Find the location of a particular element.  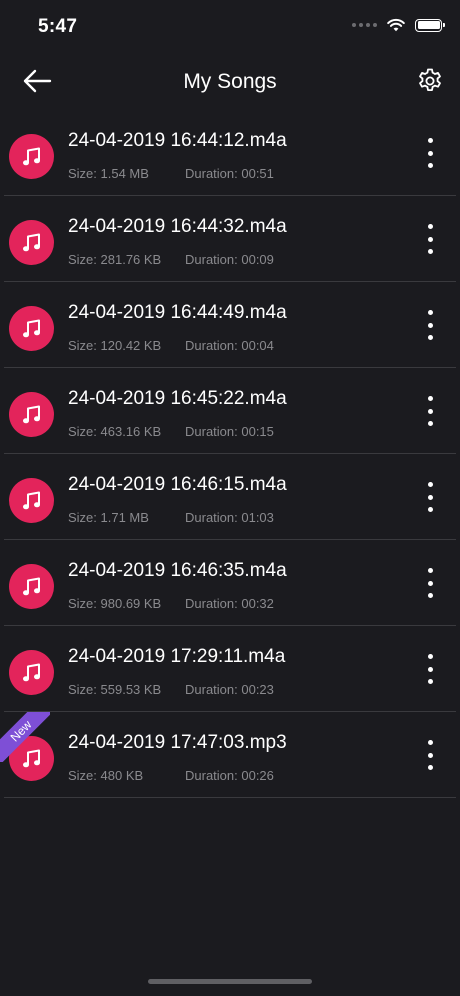

song-duration: Duration: 00:32 is located at coordinates (229, 603).